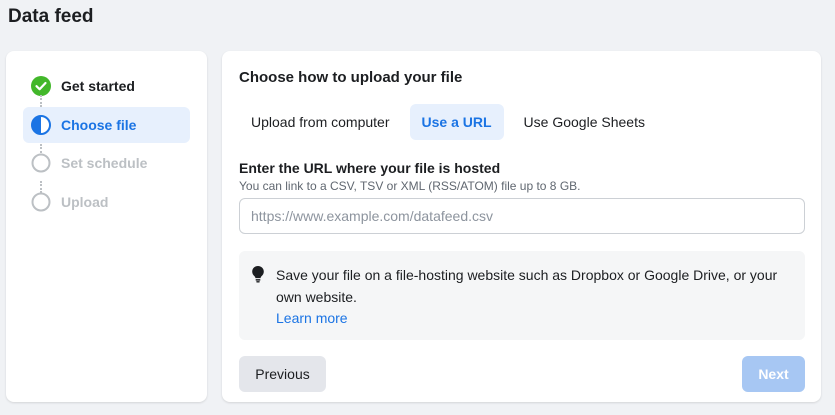 Image resolution: width=835 pixels, height=415 pixels. Describe the element at coordinates (456, 122) in the screenshot. I see `tab-use-a-url: Use a URL` at that location.